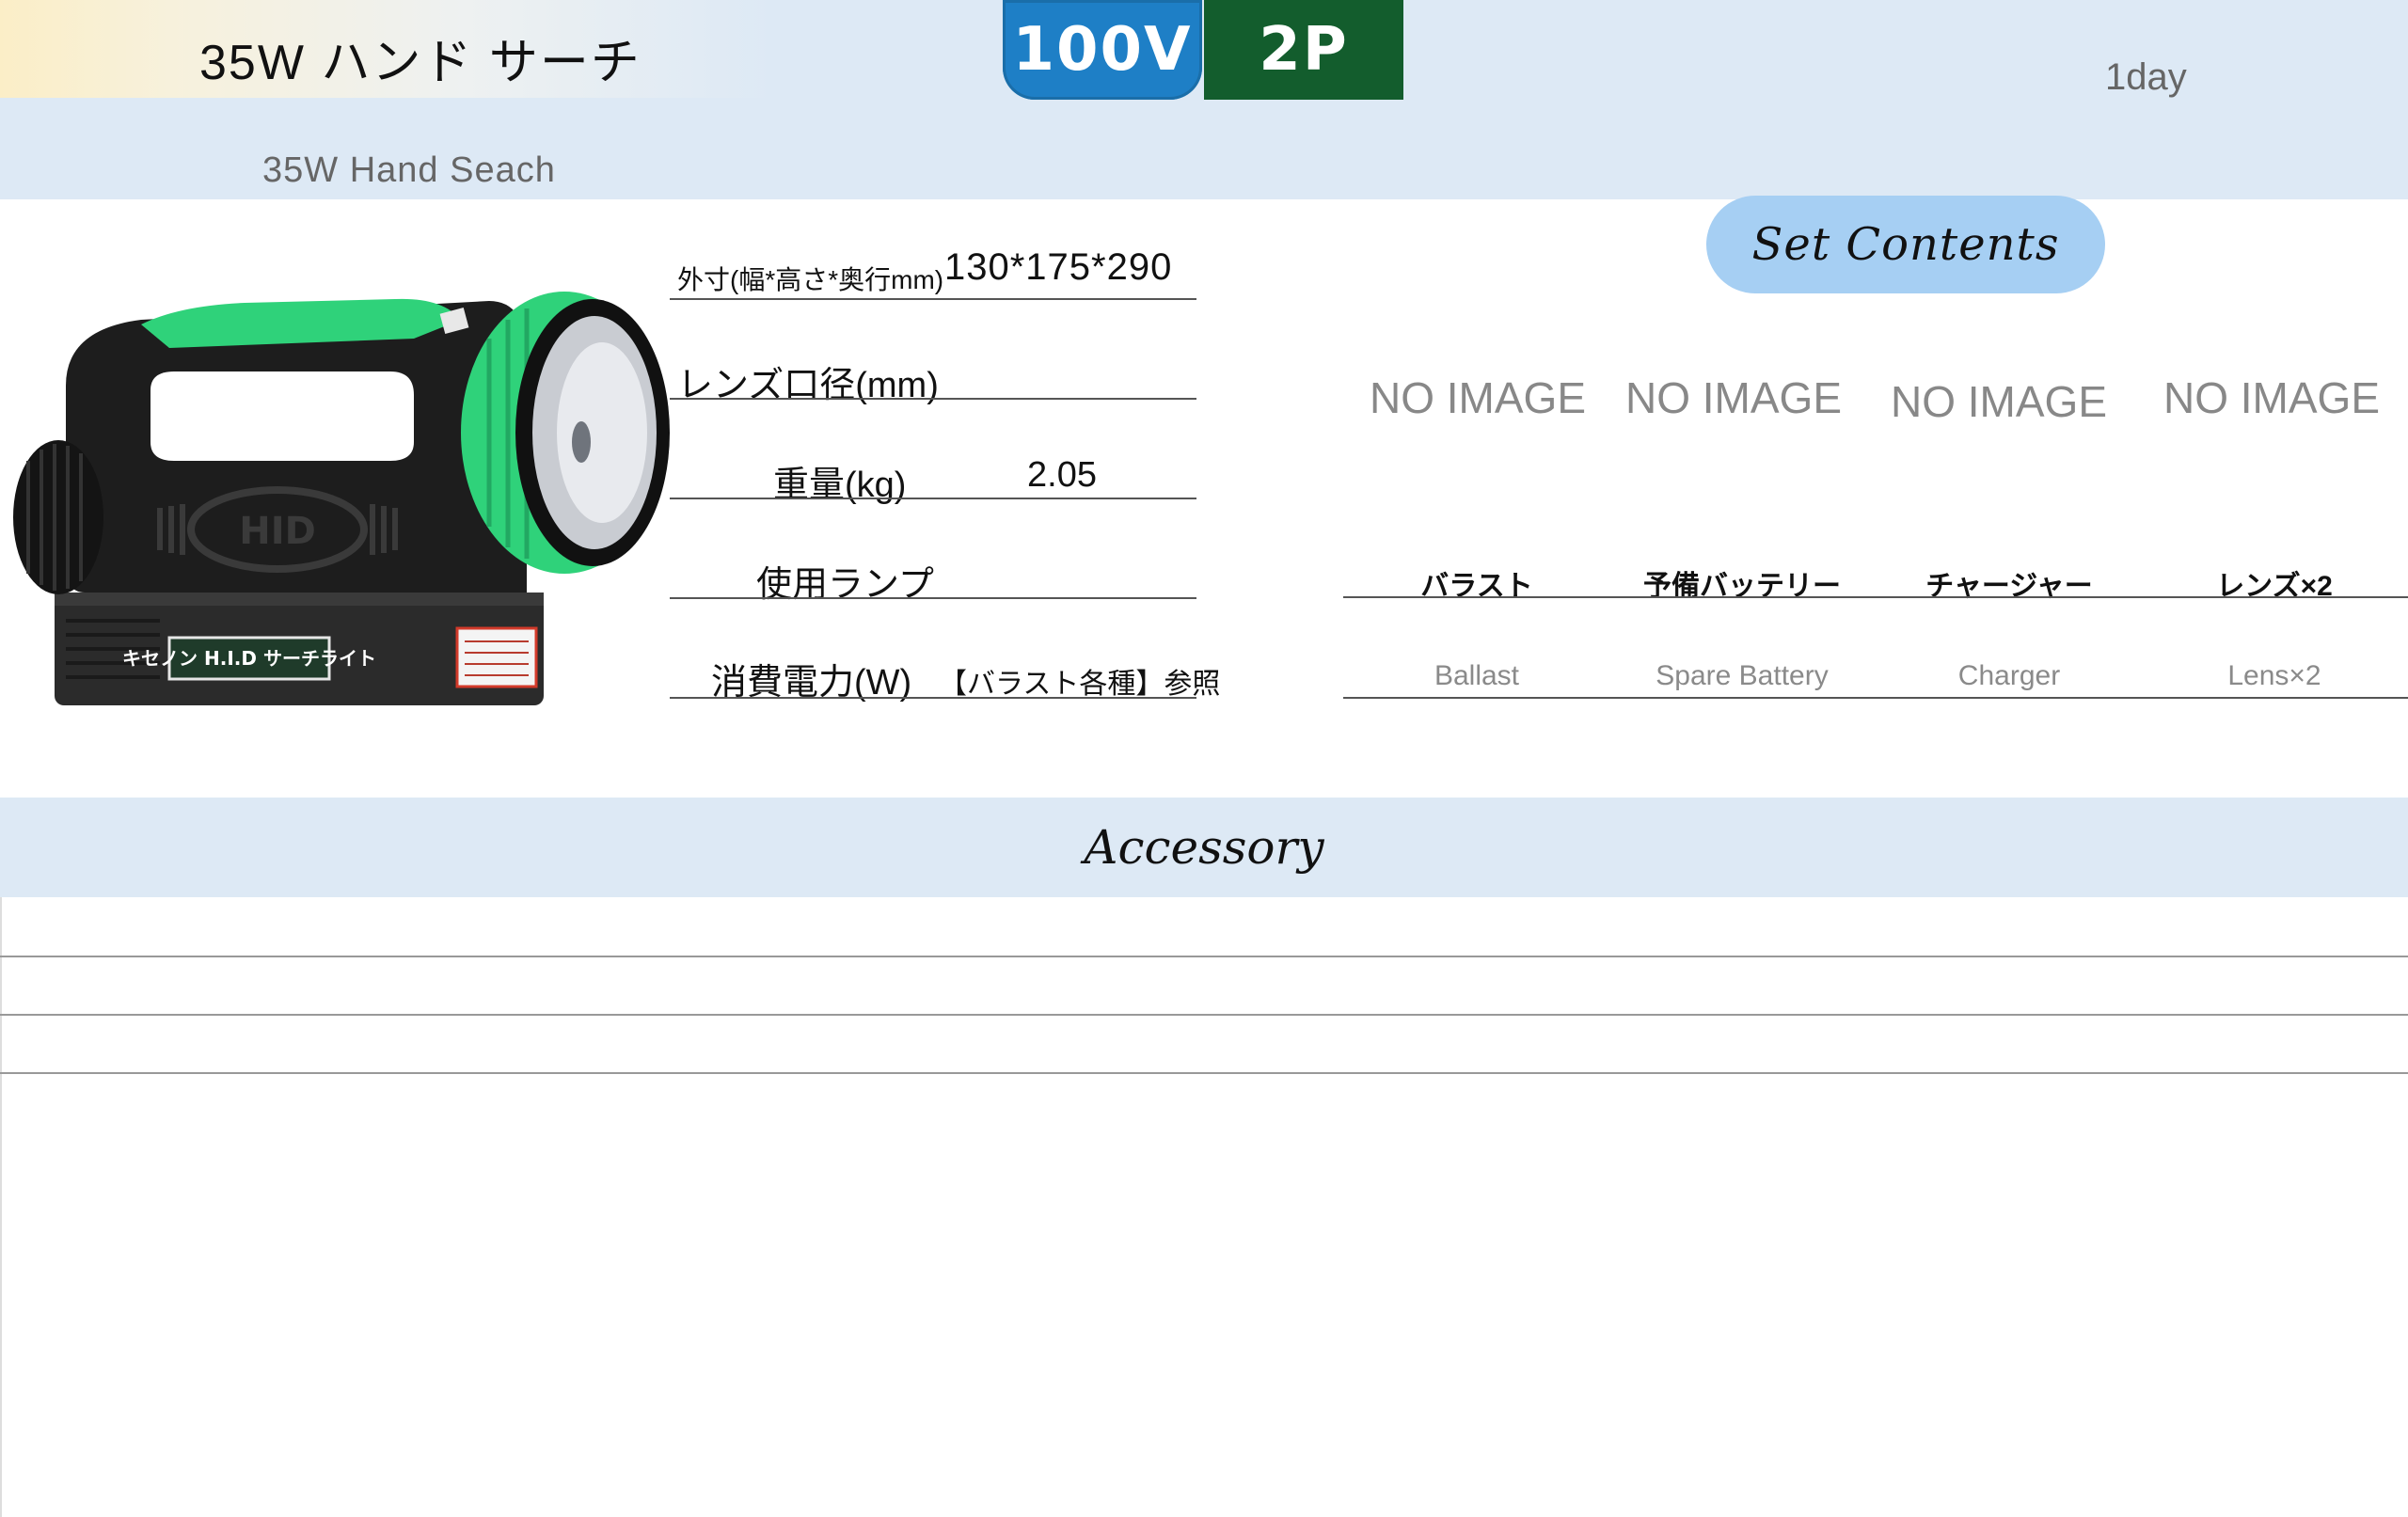 Image resolution: width=2408 pixels, height=1517 pixels. I want to click on warning-sticker, so click(497, 657).